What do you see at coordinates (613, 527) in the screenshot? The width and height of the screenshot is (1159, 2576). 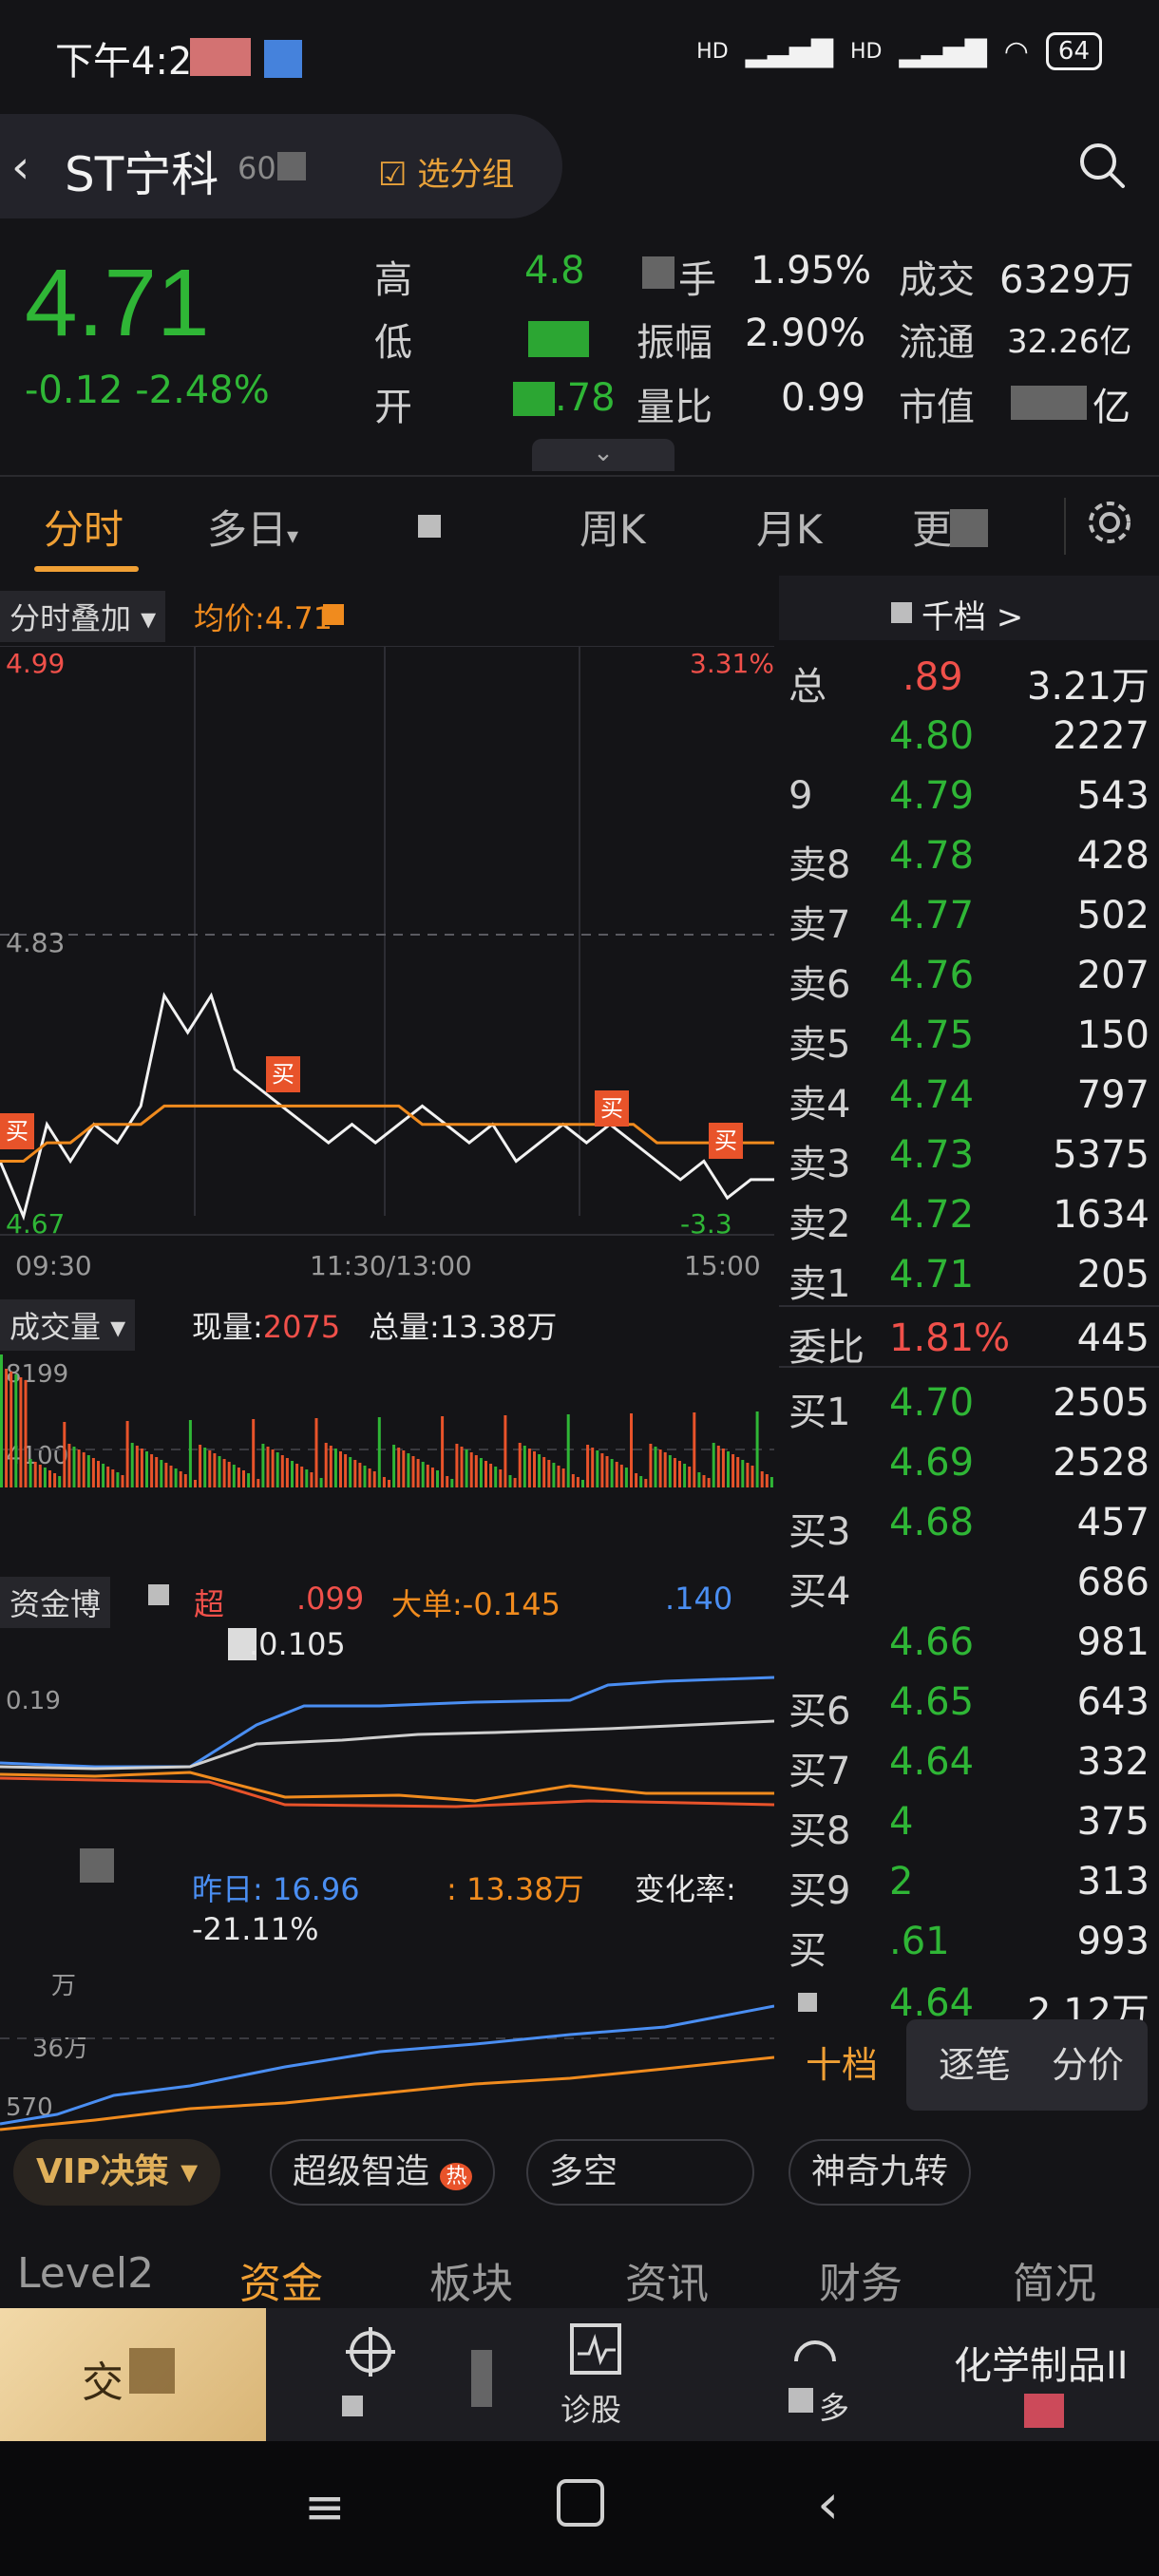 I see `tab-weekly: 周K` at bounding box center [613, 527].